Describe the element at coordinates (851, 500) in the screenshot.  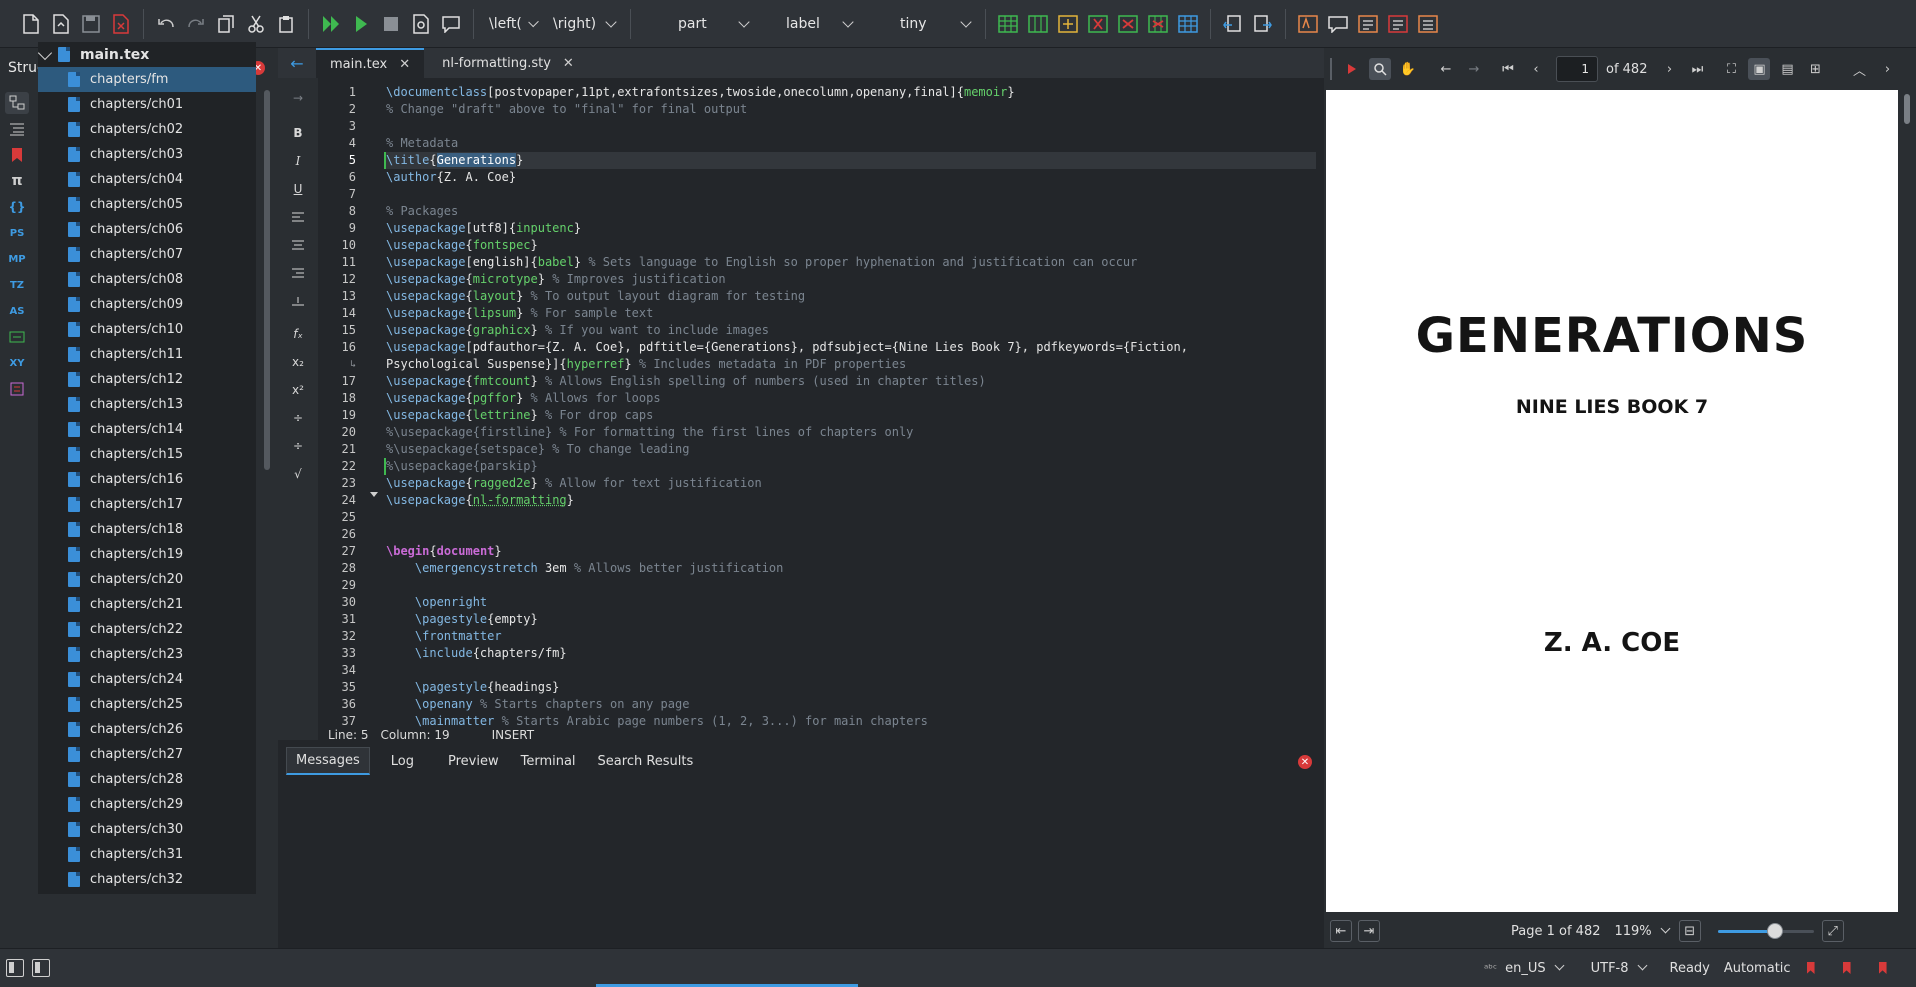
I see `code-line: \usepackage{nl-formatting}` at that location.